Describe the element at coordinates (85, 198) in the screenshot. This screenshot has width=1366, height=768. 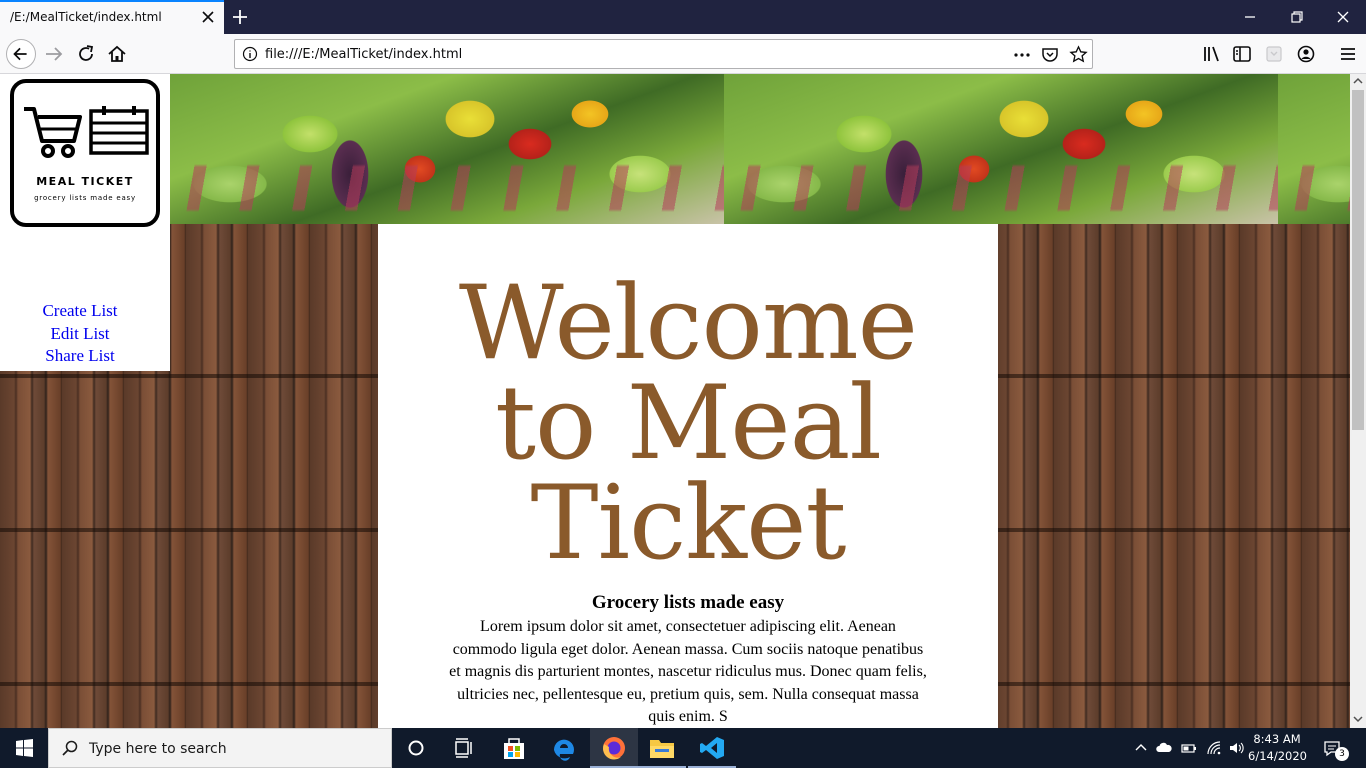
I see `logo-subtitle: grocery lists made easy` at that location.